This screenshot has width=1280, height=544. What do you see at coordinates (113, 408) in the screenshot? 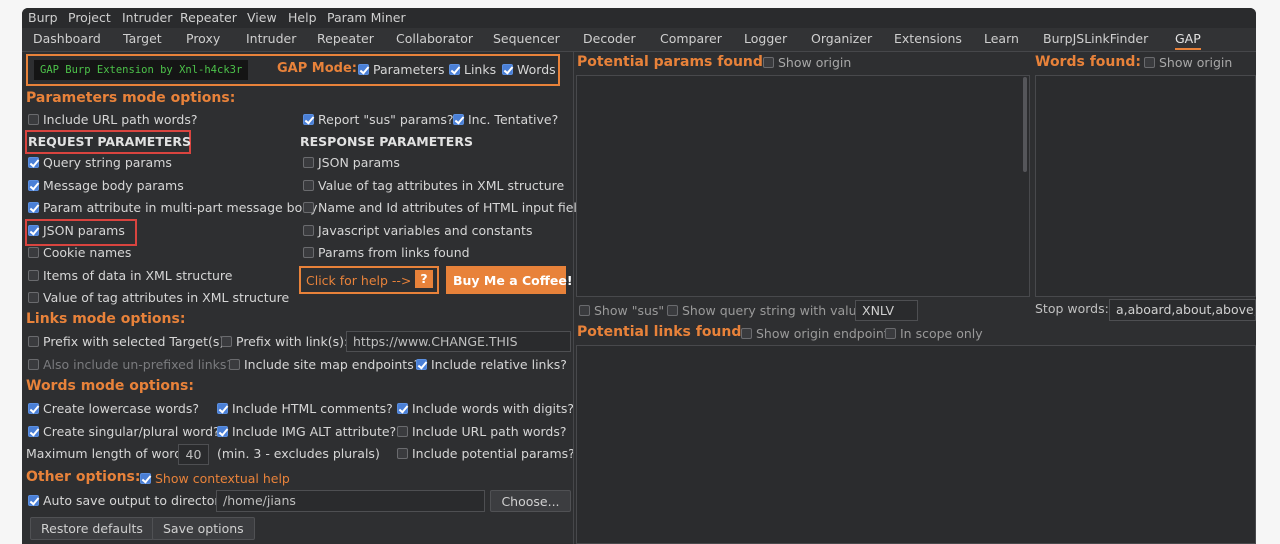
I see `lowercase-checkbox: Create lowercase words?` at bounding box center [113, 408].